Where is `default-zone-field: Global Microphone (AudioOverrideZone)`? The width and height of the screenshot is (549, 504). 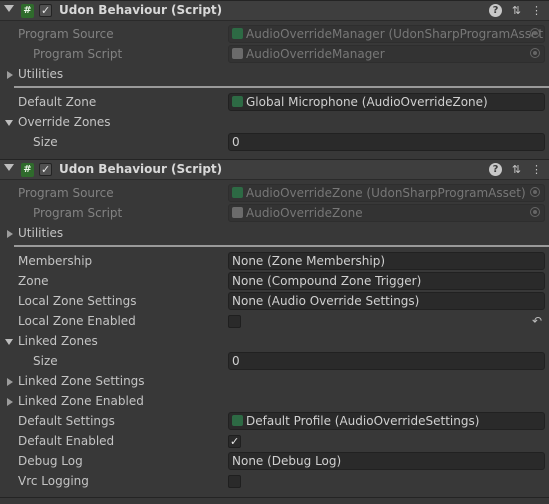
default-zone-field: Global Microphone (AudioOverrideZone) is located at coordinates (386, 102).